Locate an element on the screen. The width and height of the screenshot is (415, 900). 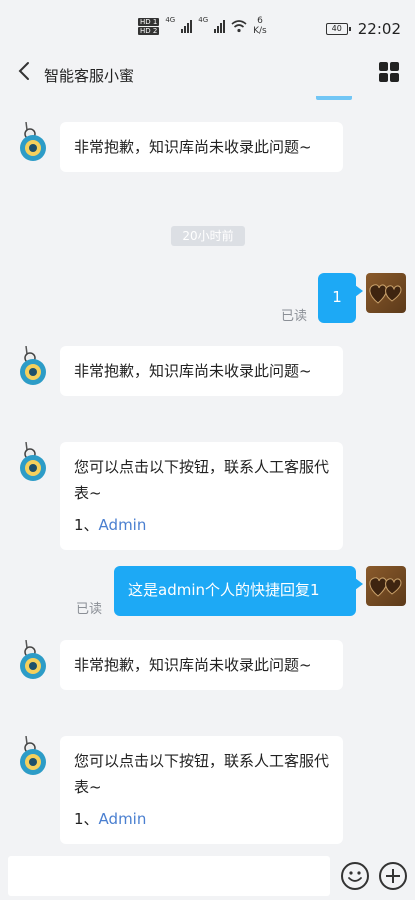
time-divider: 20小时前 is located at coordinates (208, 236).